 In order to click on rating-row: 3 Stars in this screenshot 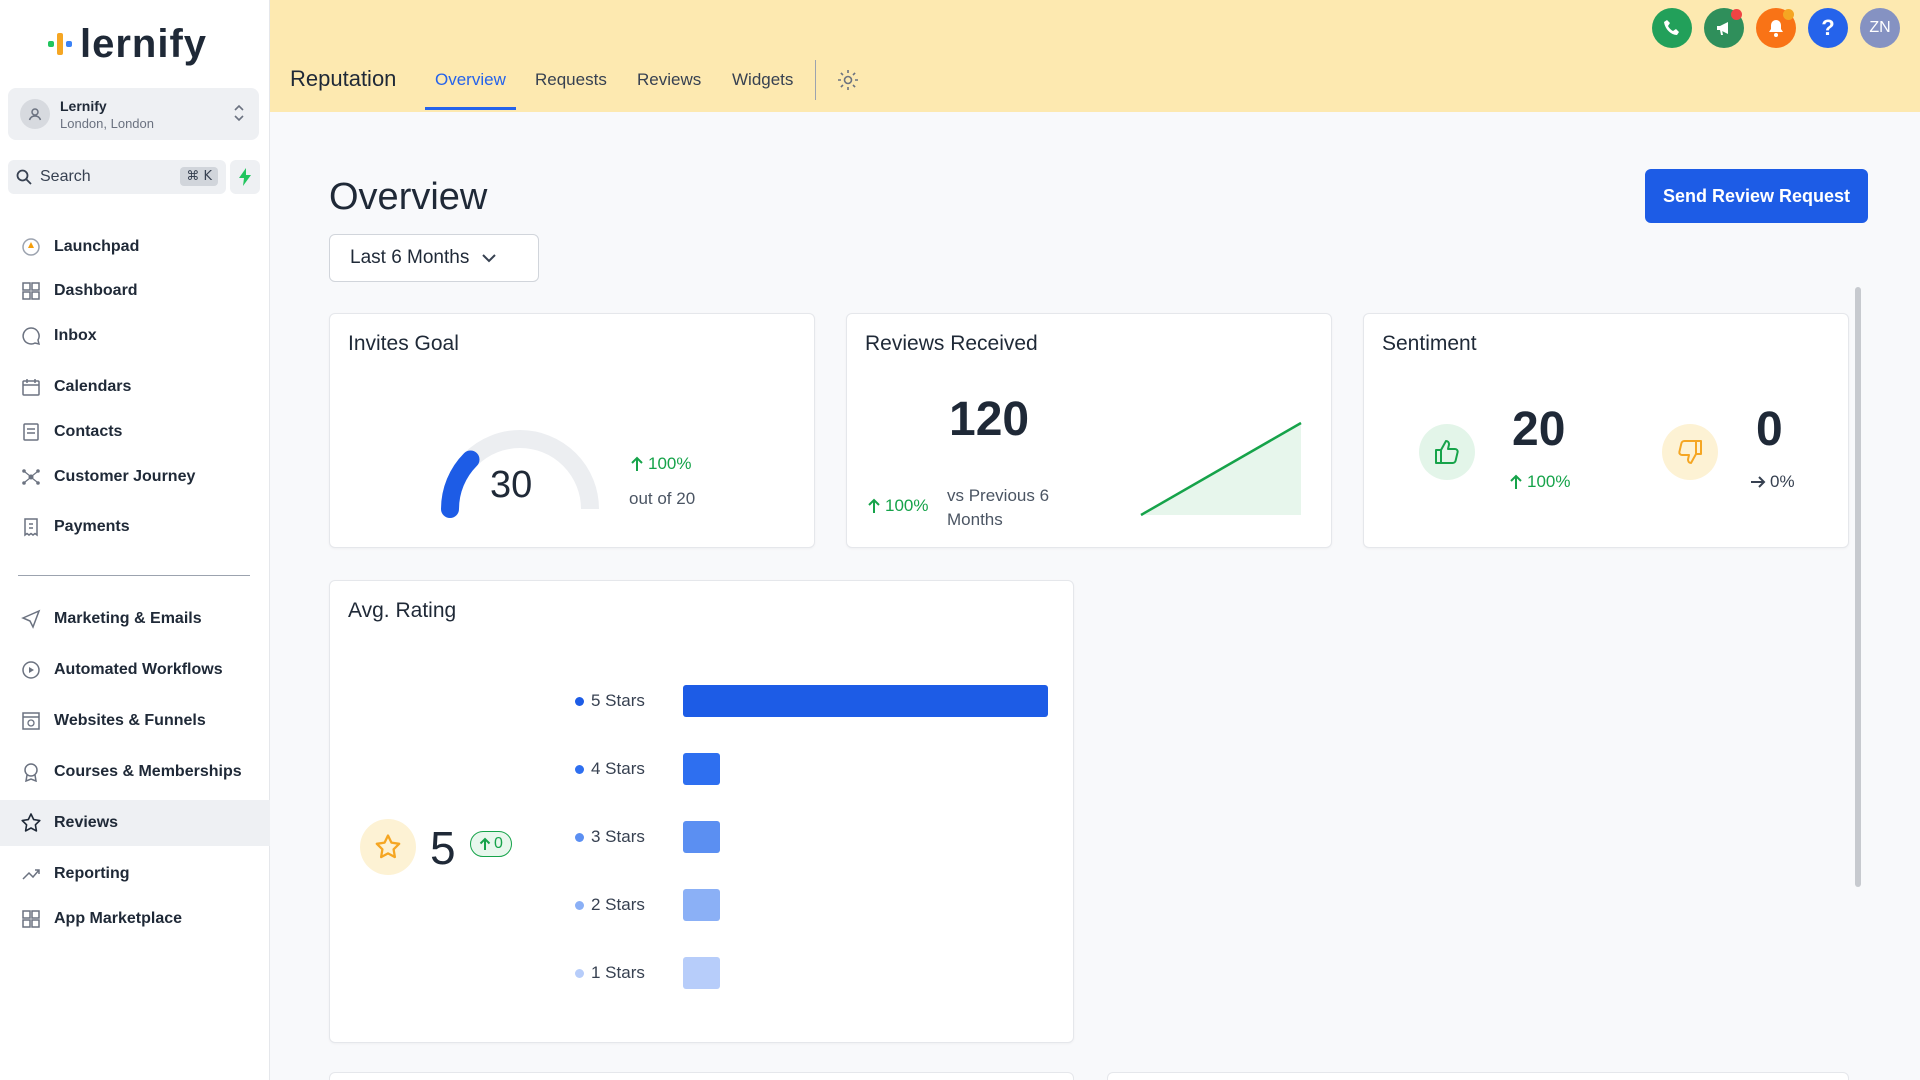, I will do `click(647, 837)`.